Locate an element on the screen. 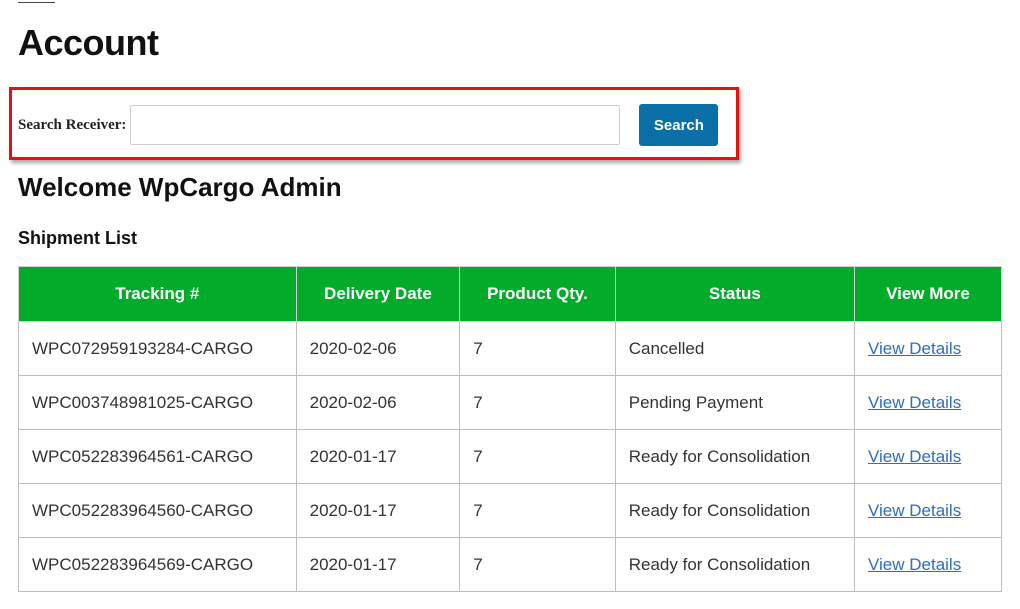 The width and height of the screenshot is (1020, 609). column-header-product-qty: Product Qty. is located at coordinates (537, 294).